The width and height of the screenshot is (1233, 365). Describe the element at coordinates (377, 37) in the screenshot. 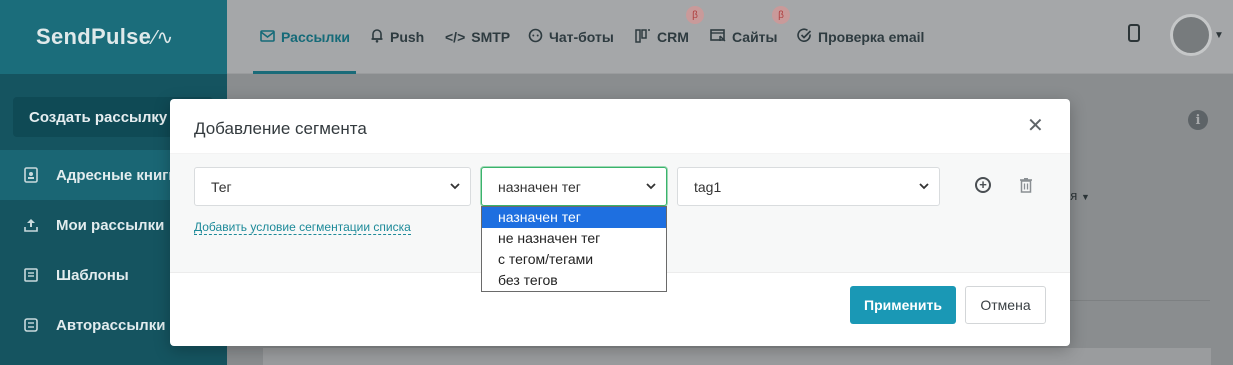

I see `bell-icon` at that location.